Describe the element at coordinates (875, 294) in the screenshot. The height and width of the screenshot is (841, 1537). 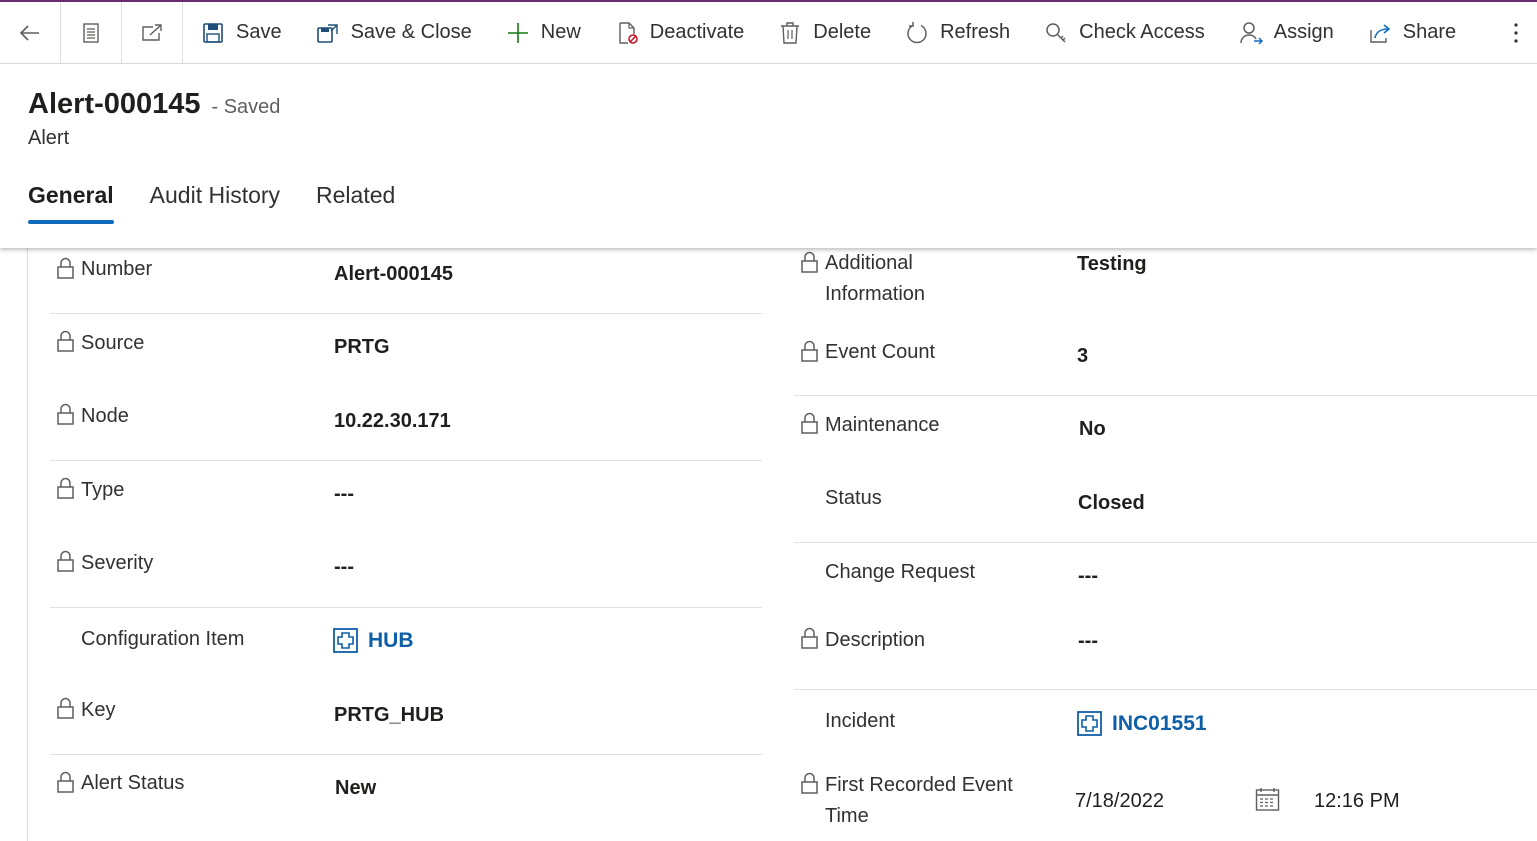
I see `additional-information-label-line2: Information` at that location.